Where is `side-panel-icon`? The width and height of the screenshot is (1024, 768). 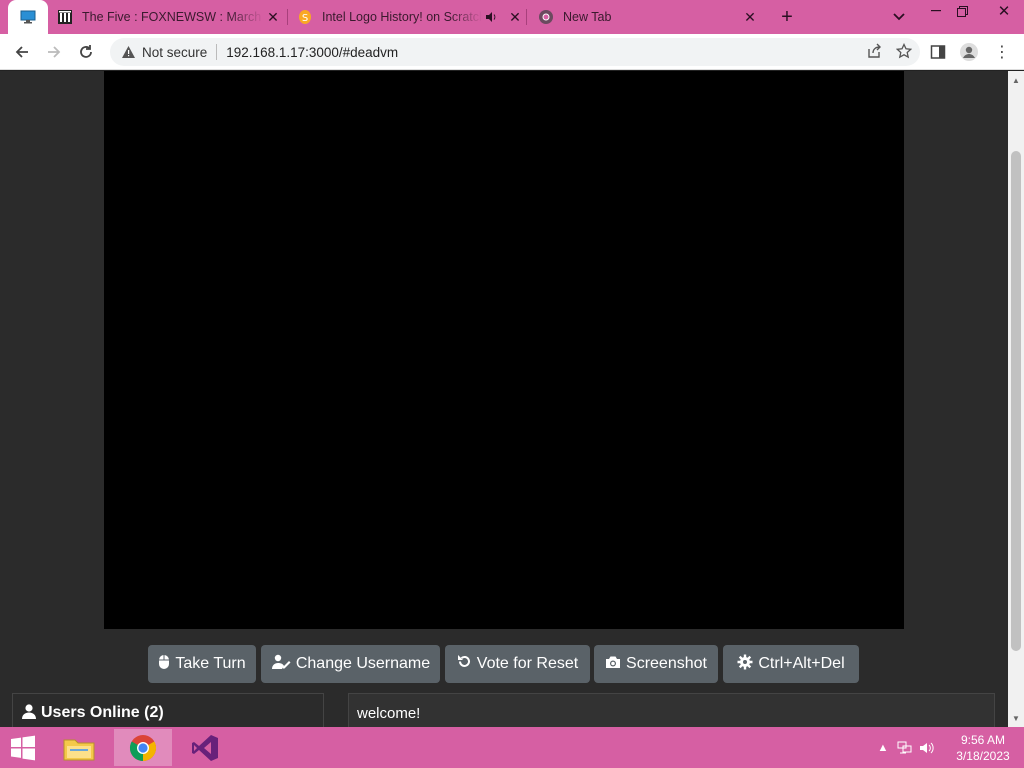
side-panel-icon is located at coordinates (938, 52).